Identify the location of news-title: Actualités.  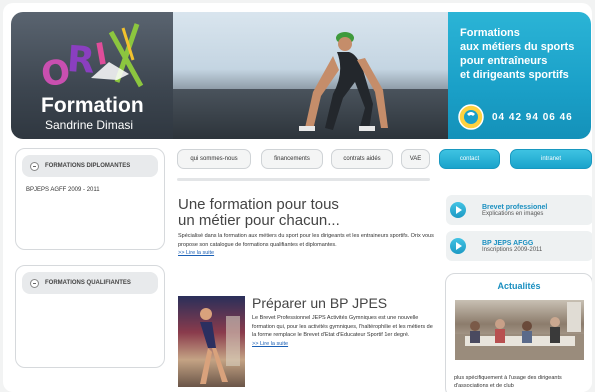
(519, 286).